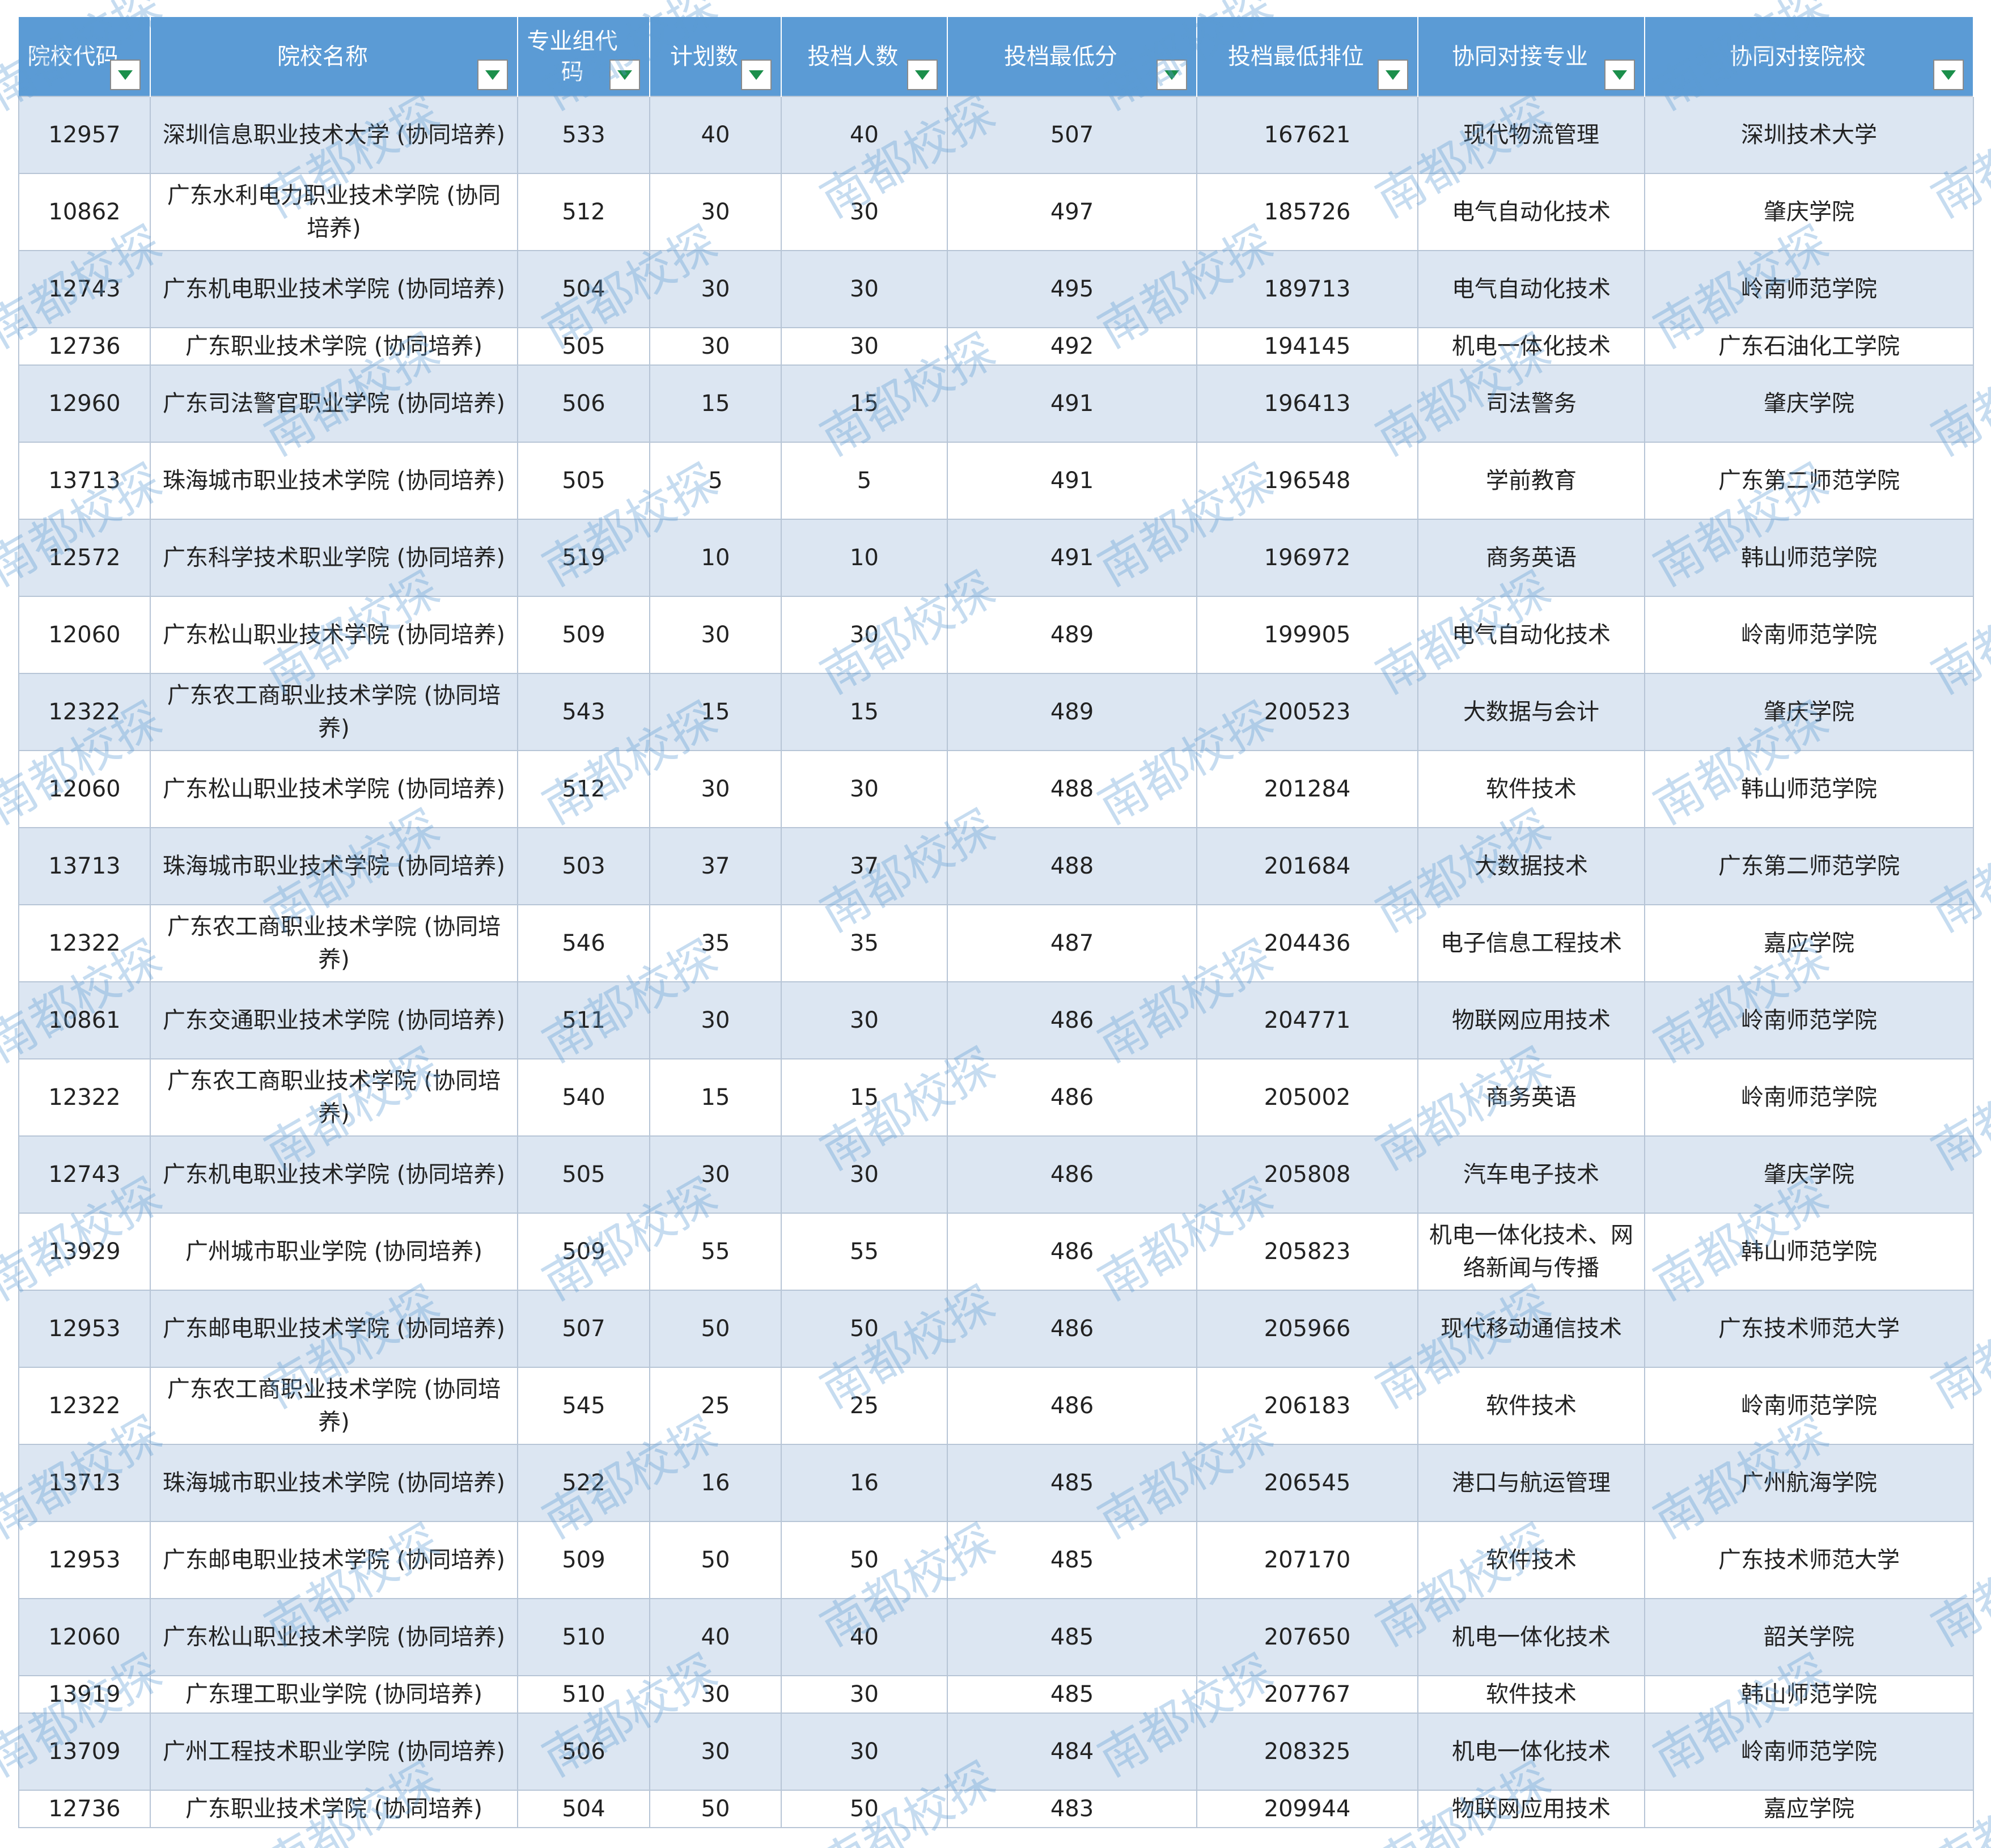  I want to click on cell-min-rank: 189713, so click(1307, 289).